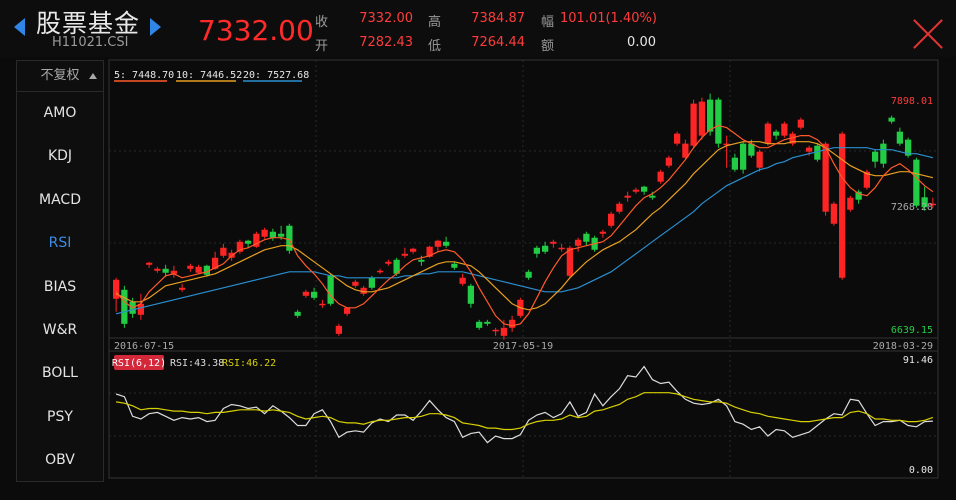 The width and height of the screenshot is (956, 500). Describe the element at coordinates (144, 346) in the screenshot. I see `x-label-0: 2016-07-15` at that location.